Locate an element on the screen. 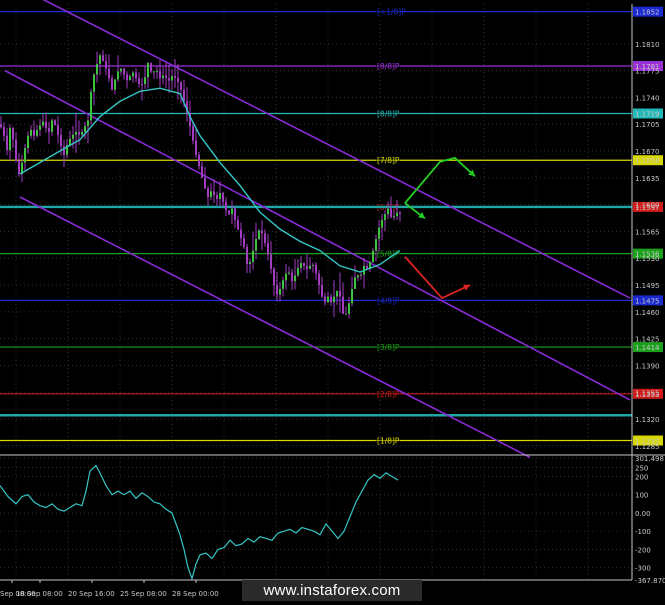  cci-tick-label: -200 is located at coordinates (643, 550).